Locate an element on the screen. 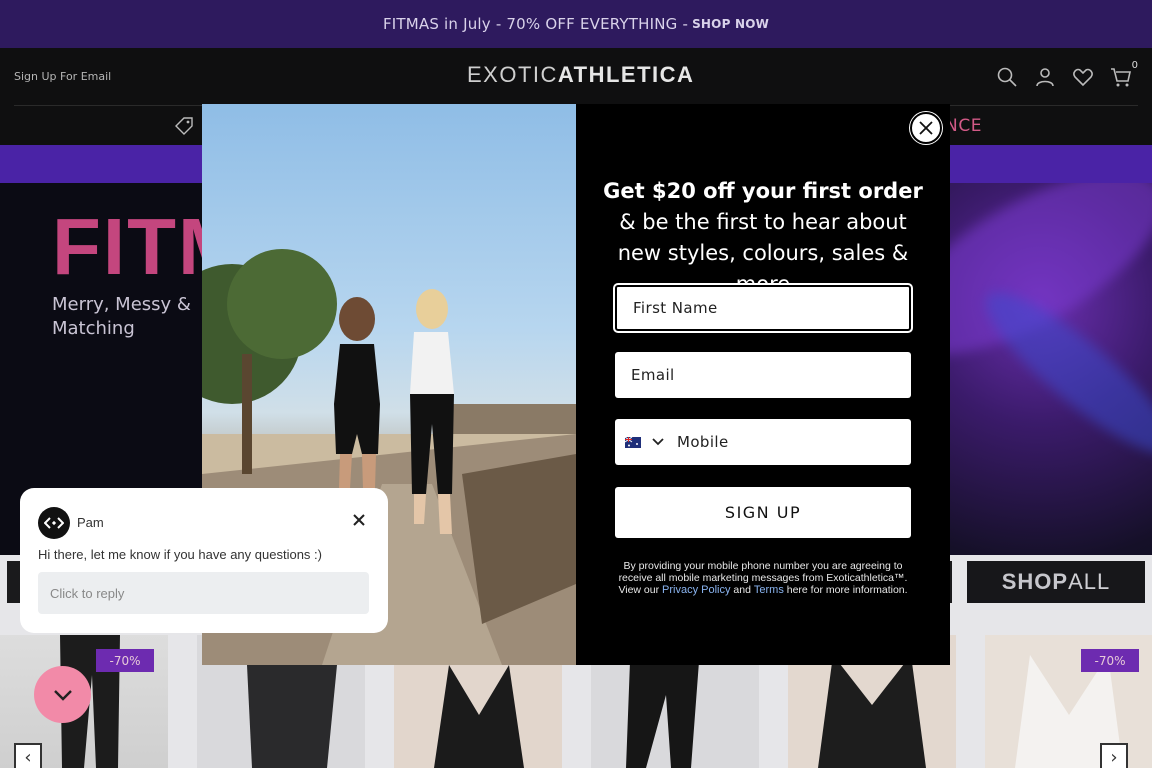  category-tile is located at coordinates (14, 582).